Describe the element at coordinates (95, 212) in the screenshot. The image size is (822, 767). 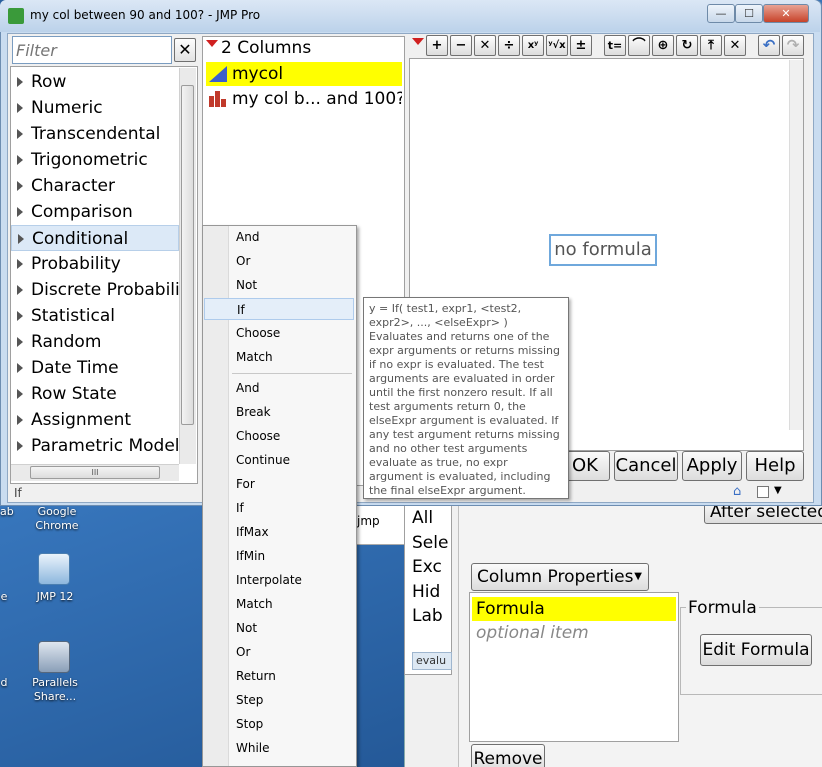
I see `category-comparison: Comparison` at that location.